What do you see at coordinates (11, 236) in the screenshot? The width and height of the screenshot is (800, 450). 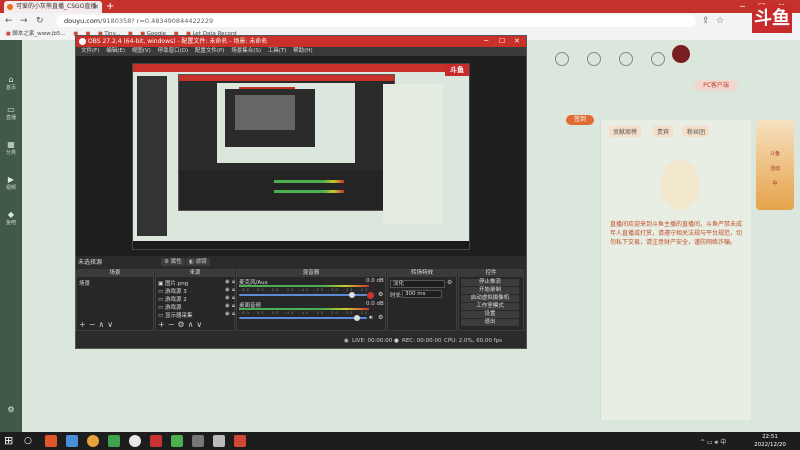 I see `site-left-rail` at bounding box center [11, 236].